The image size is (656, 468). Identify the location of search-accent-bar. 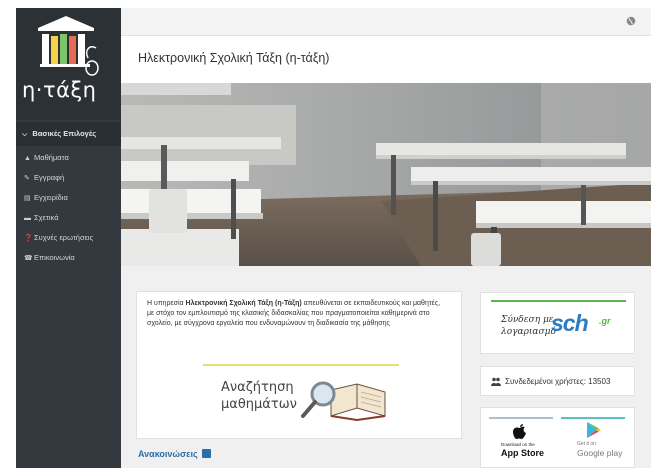
(301, 365).